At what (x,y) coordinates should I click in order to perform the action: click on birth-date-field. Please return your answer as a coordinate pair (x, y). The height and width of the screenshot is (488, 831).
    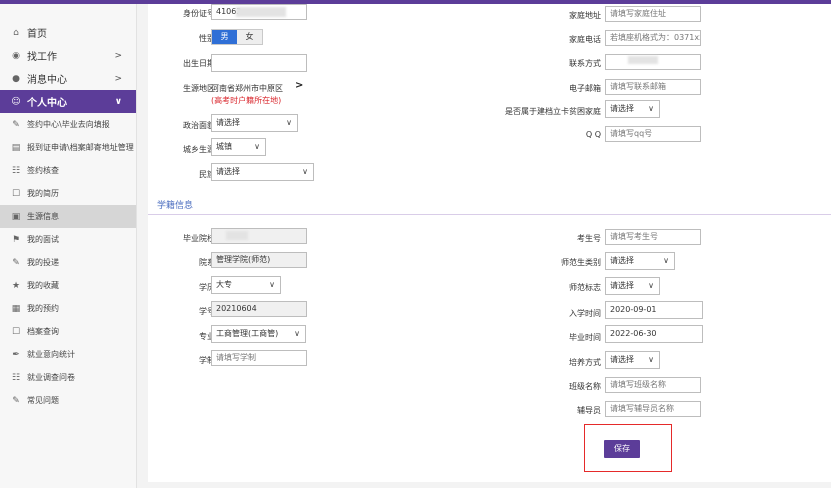
    Looking at the image, I should click on (259, 63).